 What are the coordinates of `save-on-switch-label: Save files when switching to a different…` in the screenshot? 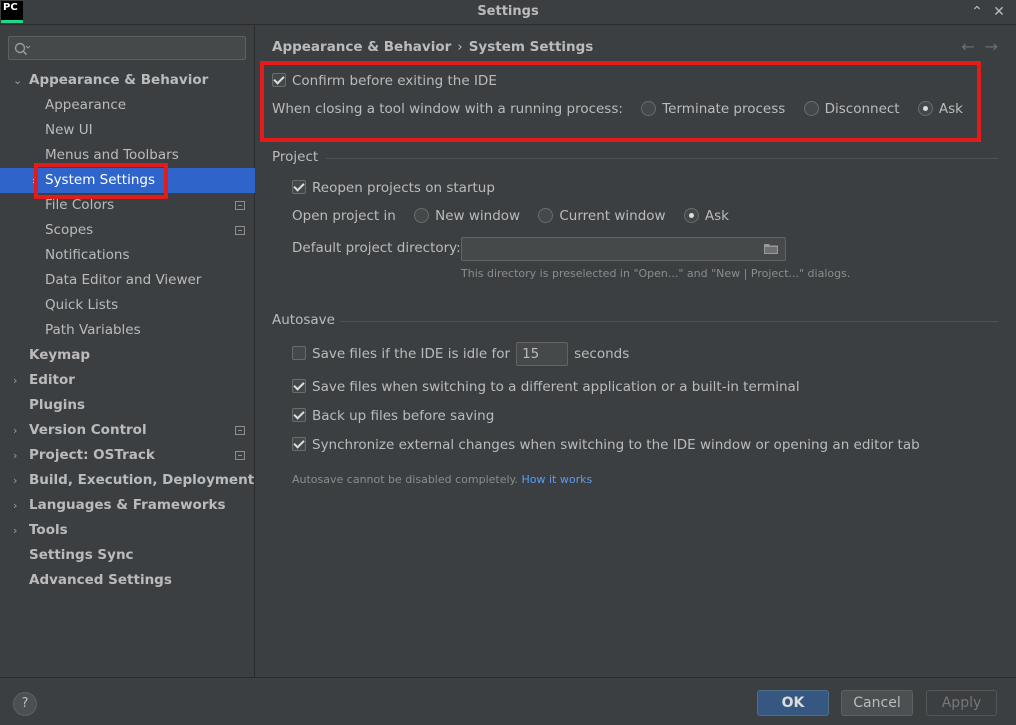 It's located at (556, 387).